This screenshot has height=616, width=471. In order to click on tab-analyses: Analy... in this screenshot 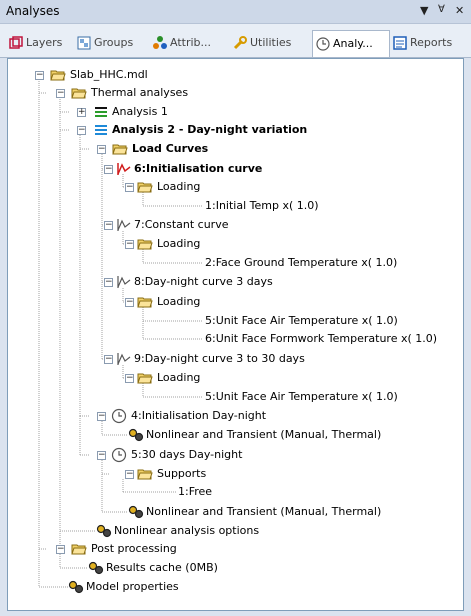, I will do `click(351, 43)`.